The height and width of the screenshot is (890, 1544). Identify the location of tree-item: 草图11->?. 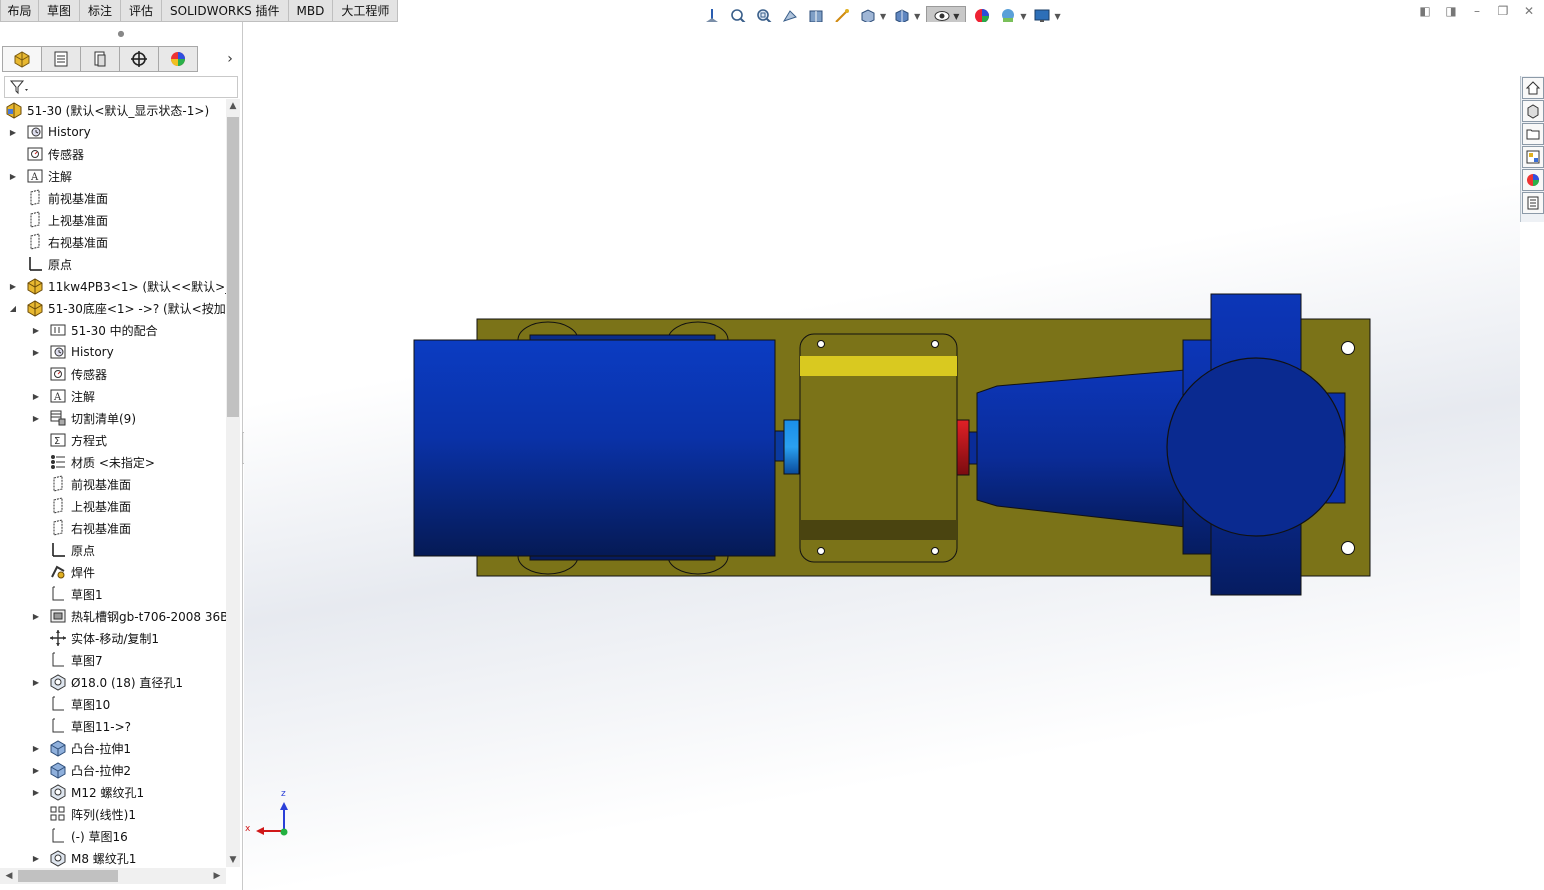
(113, 726).